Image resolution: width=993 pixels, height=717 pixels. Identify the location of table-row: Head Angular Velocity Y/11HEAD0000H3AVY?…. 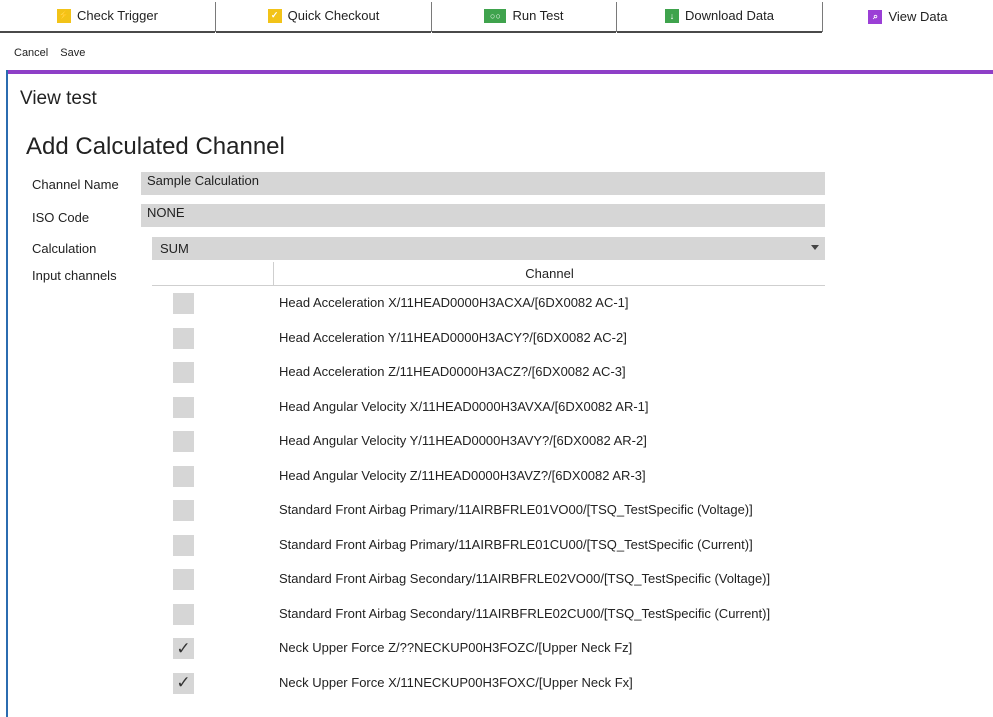
(488, 441).